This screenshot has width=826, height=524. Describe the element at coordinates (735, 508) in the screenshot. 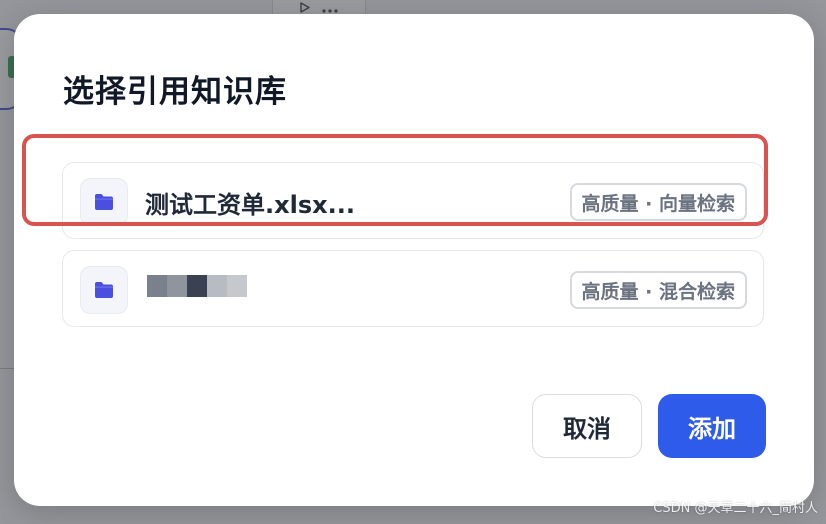

I see `watermark: CSDN @天草二十六_简村人` at that location.